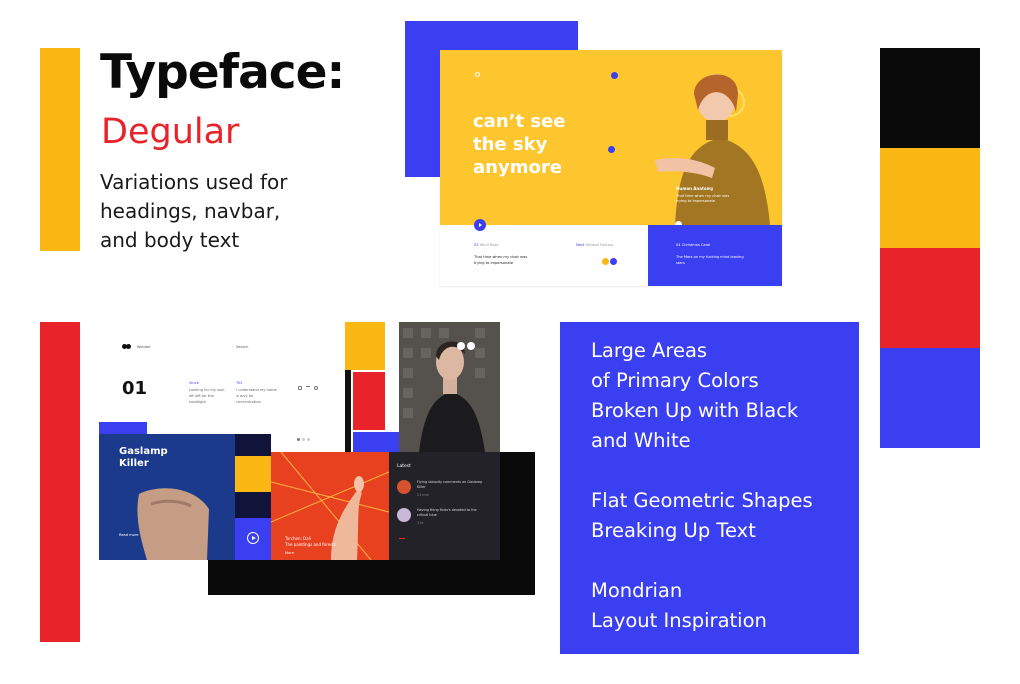 The width and height of the screenshot is (1020, 684). I want to click on swatch-black, so click(930, 98).